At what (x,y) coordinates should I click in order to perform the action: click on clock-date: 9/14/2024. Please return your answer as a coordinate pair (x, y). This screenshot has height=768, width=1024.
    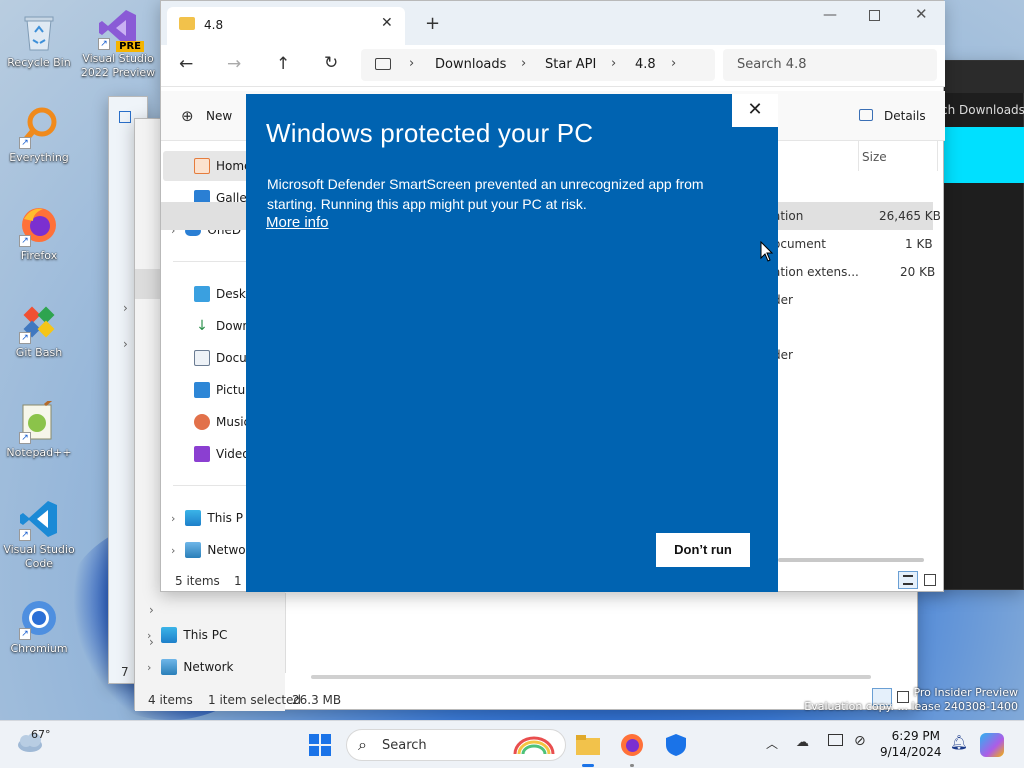
    Looking at the image, I should click on (911, 752).